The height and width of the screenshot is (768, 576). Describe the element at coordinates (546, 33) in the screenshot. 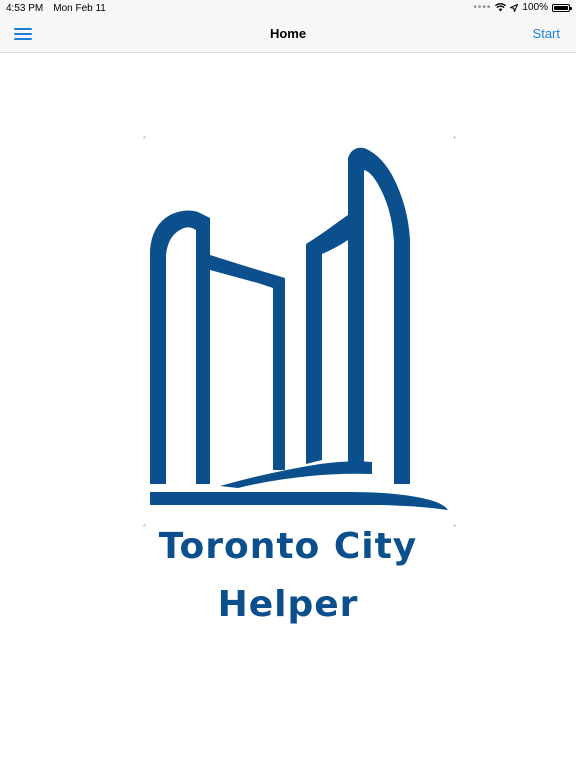

I see `start-button: Start` at that location.